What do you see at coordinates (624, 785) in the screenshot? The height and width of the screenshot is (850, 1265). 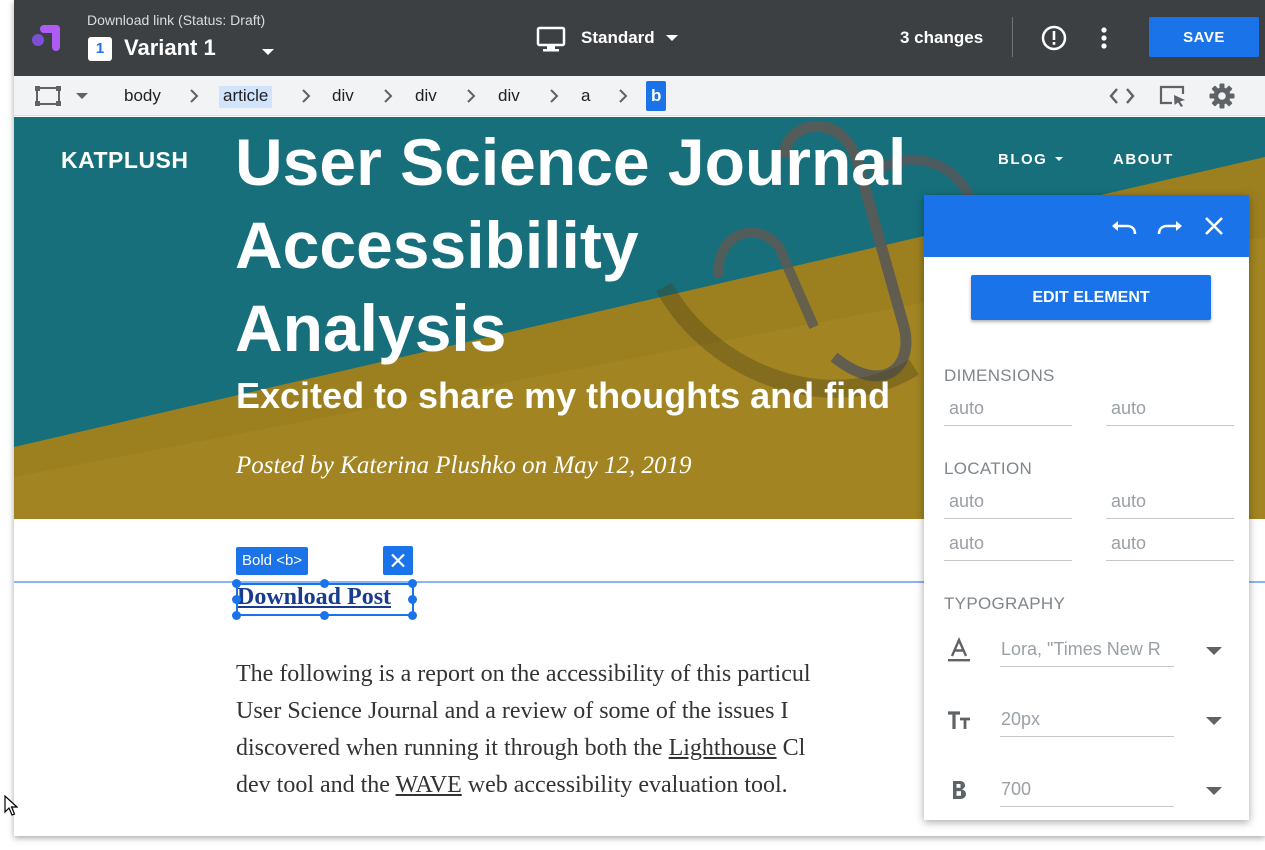 I see `text-run: web accessibility evaluation tool.` at bounding box center [624, 785].